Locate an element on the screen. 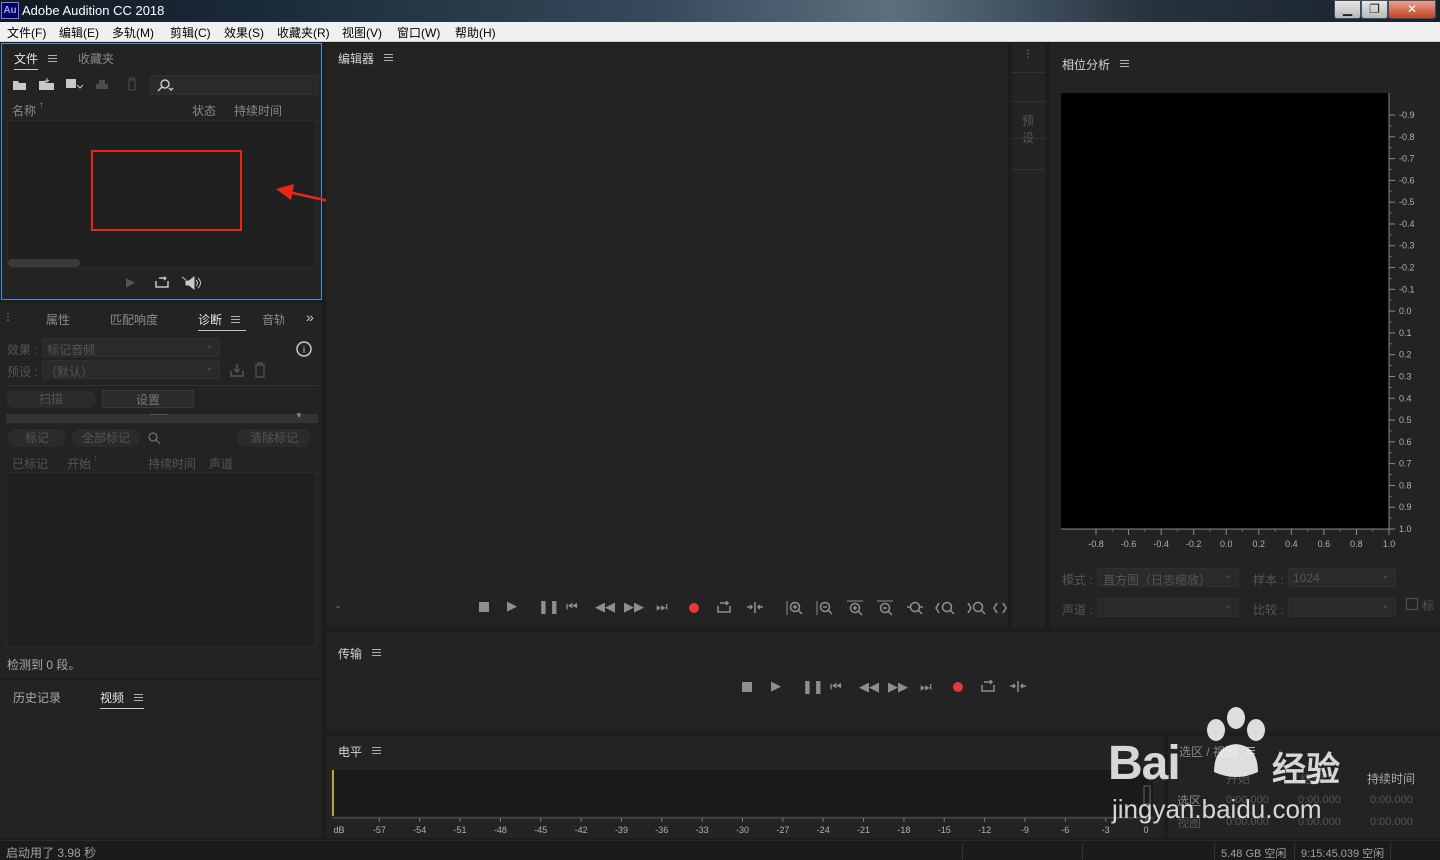  channel-select: ⌄ is located at coordinates (1168, 607).